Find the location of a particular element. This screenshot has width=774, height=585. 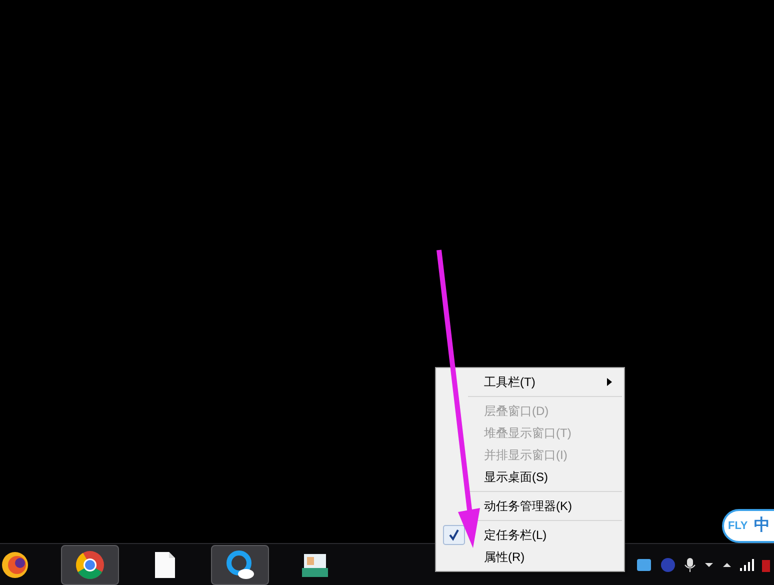

circle-cloud-icon is located at coordinates (240, 564).